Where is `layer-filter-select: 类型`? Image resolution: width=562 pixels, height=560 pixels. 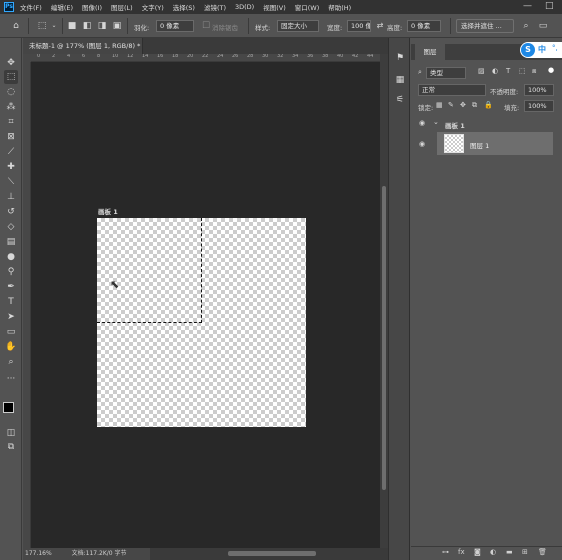
layer-filter-select: 类型 is located at coordinates (446, 73).